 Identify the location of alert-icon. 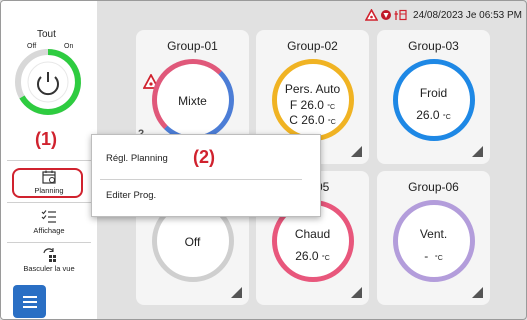
(372, 15).